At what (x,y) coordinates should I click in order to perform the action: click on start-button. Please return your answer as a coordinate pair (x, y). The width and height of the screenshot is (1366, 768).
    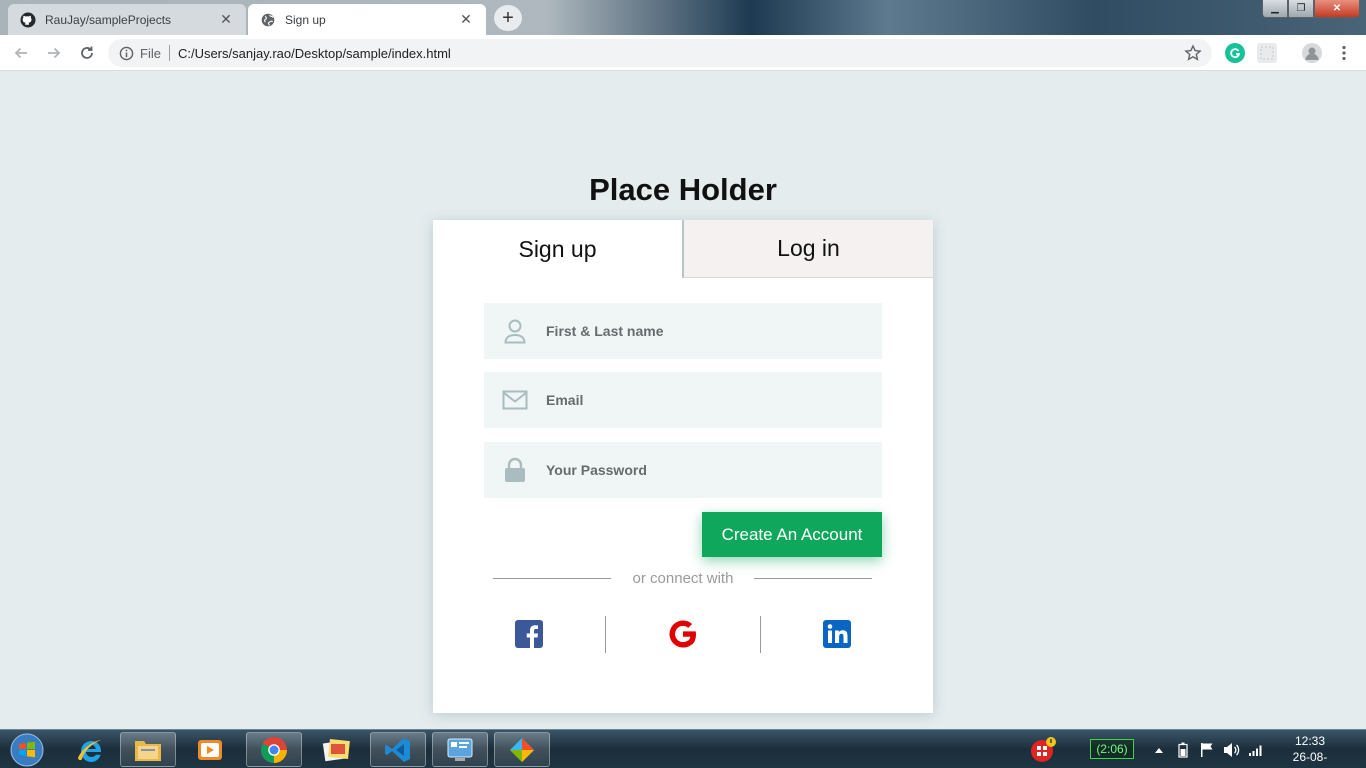
    Looking at the image, I should click on (27, 749).